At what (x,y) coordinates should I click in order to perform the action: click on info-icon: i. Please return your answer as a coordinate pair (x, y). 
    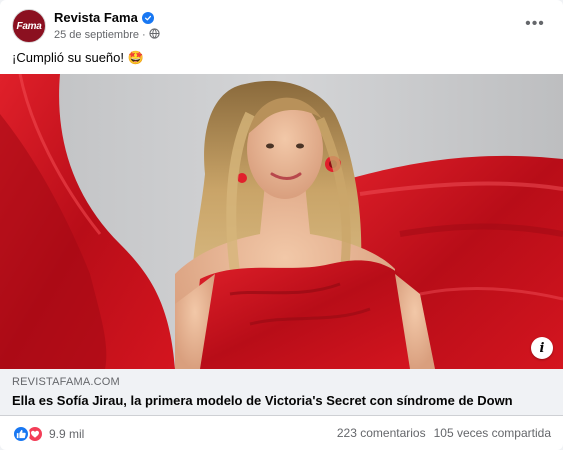
    Looking at the image, I should click on (542, 348).